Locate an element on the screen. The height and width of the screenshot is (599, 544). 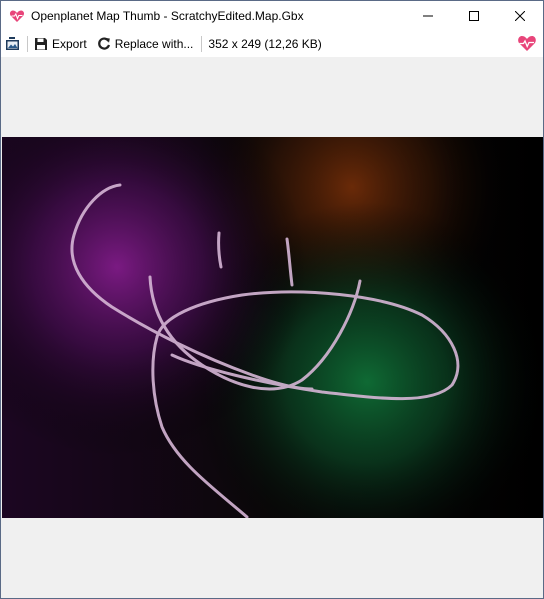
about-button is located at coordinates (527, 44).